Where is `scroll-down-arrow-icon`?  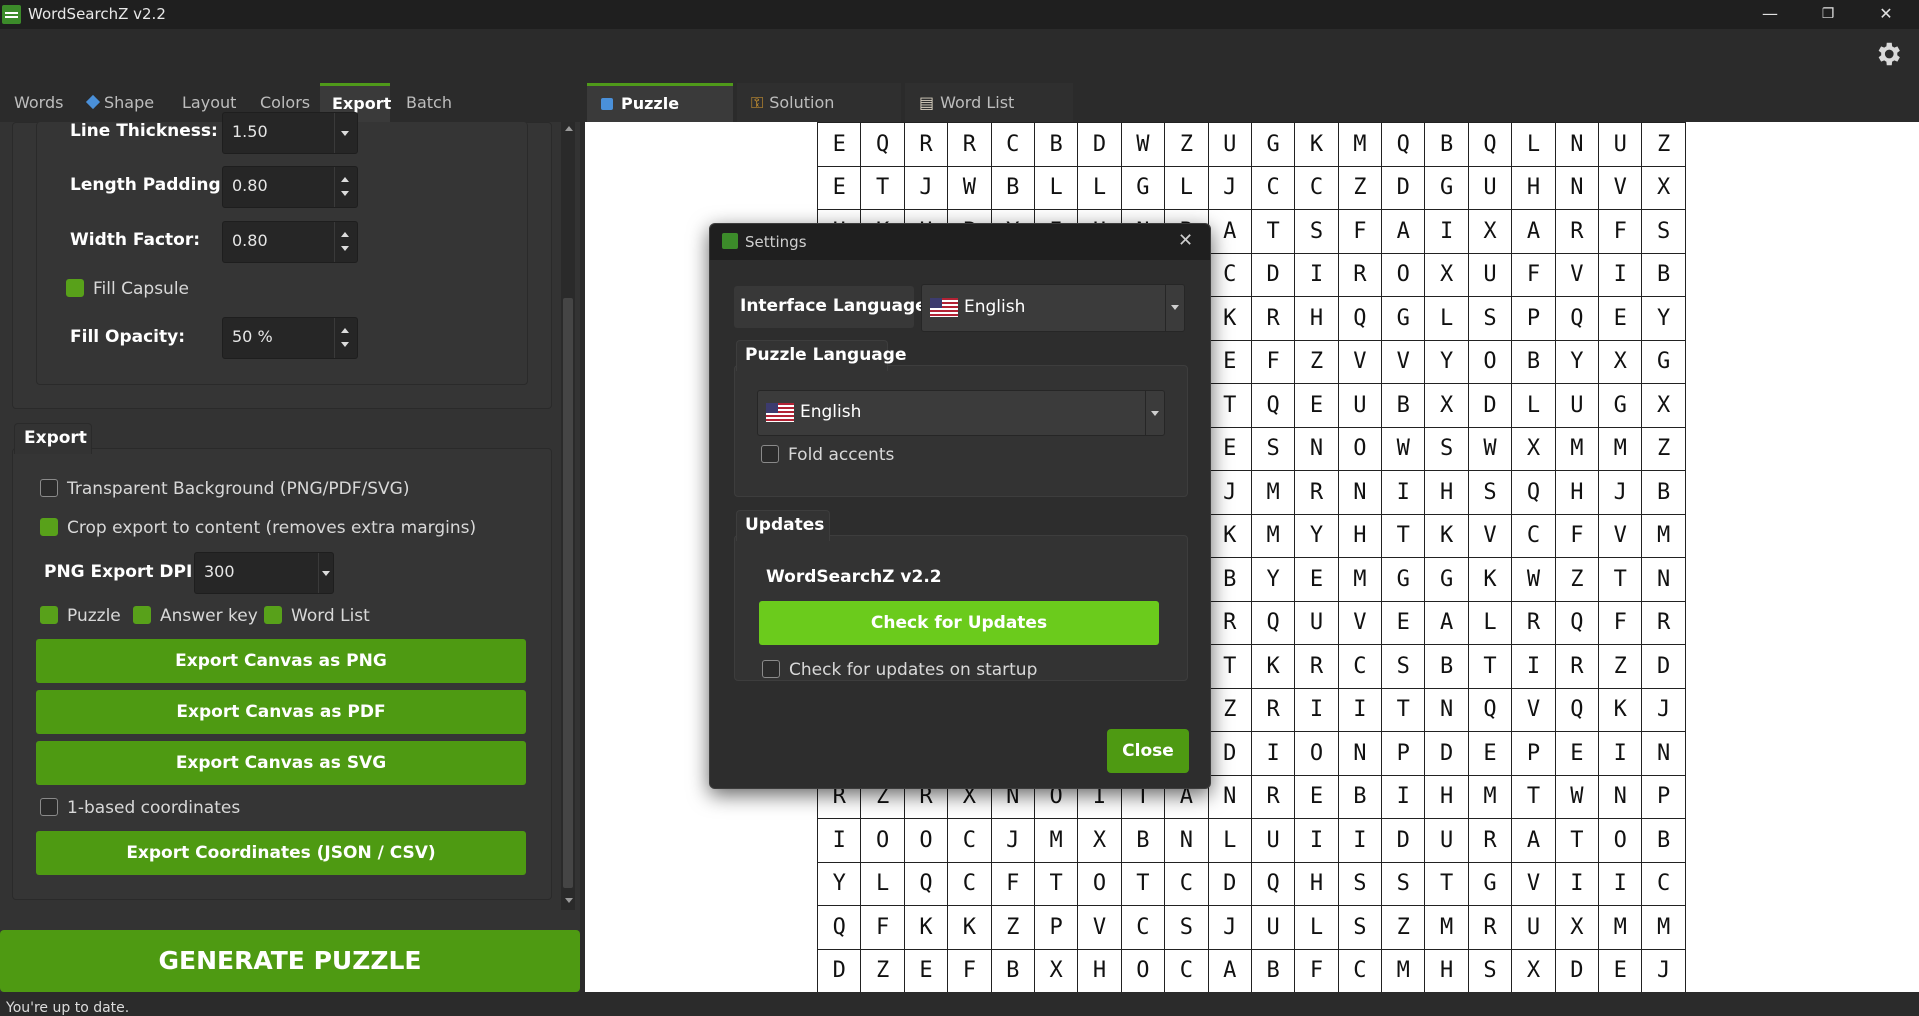 scroll-down-arrow-icon is located at coordinates (569, 900).